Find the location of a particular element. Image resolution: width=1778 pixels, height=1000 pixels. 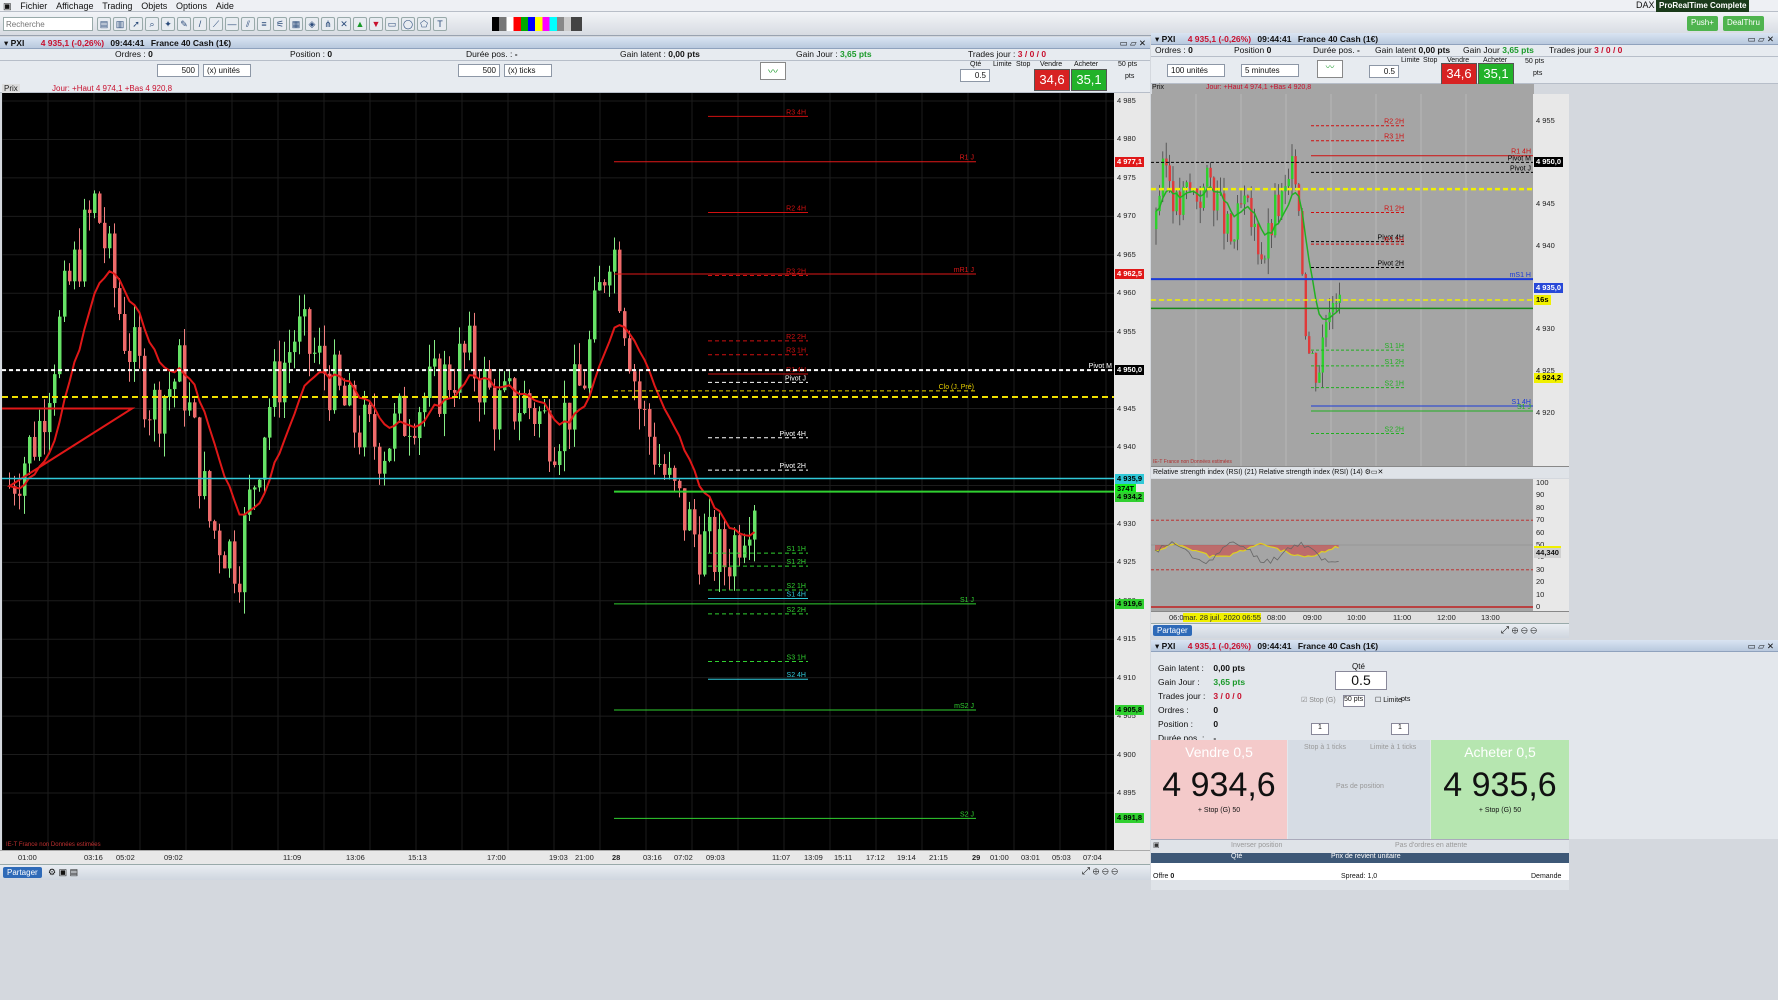

share-button: Partager is located at coordinates (22, 872).